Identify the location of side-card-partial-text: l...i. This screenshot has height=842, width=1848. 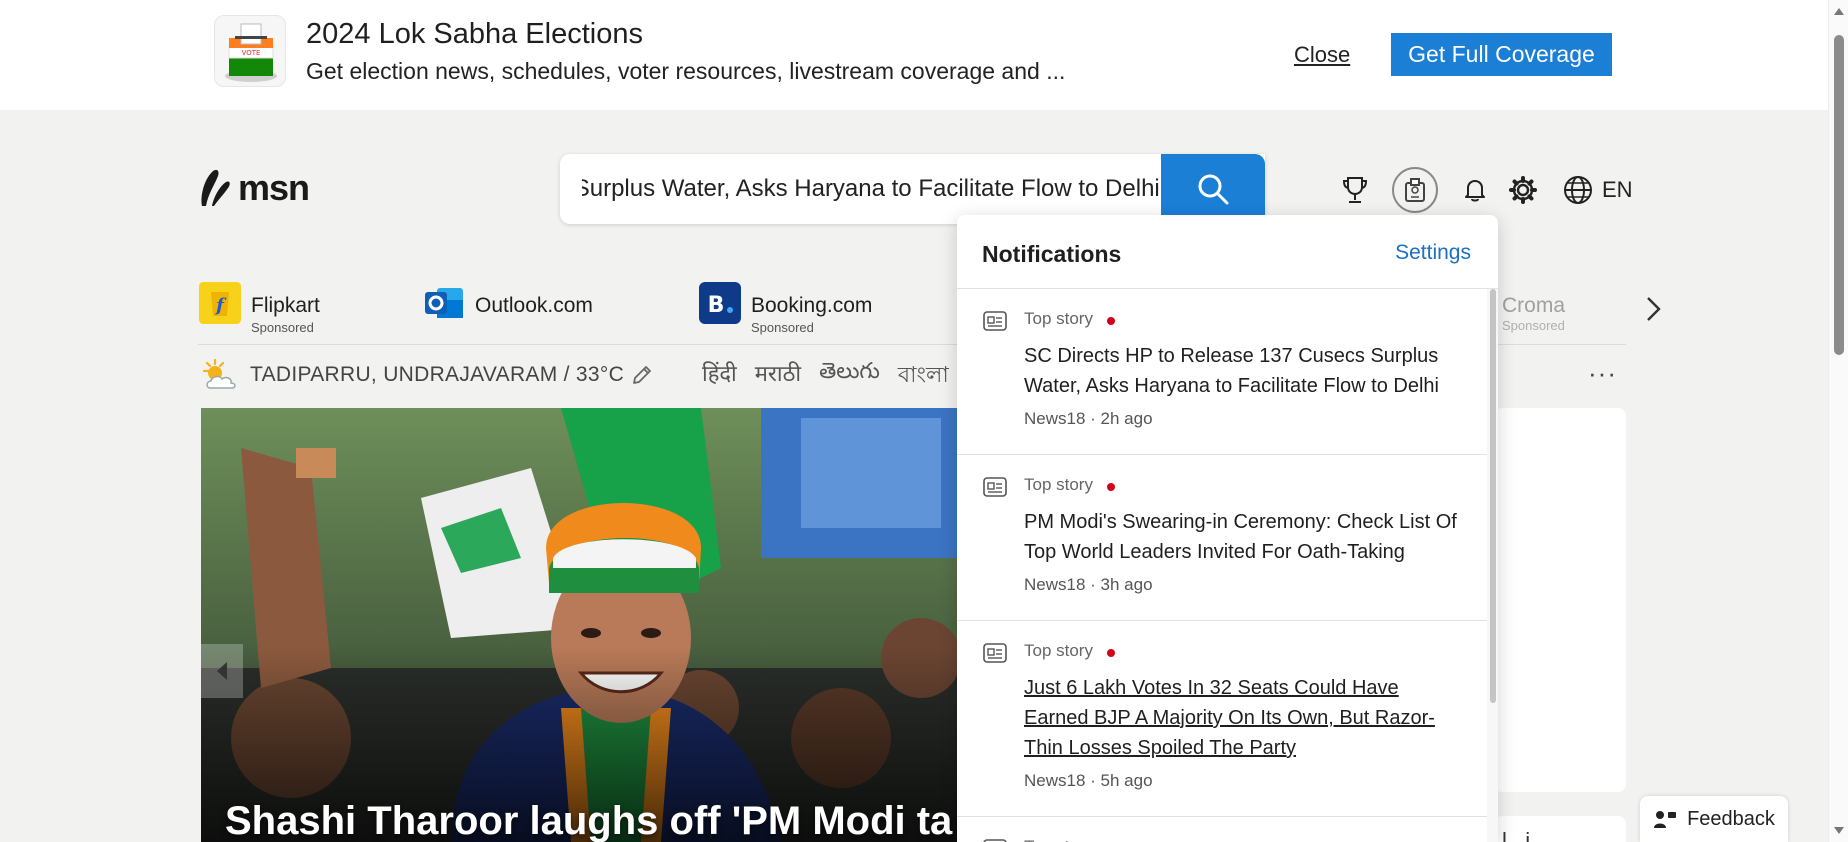
(1516, 835).